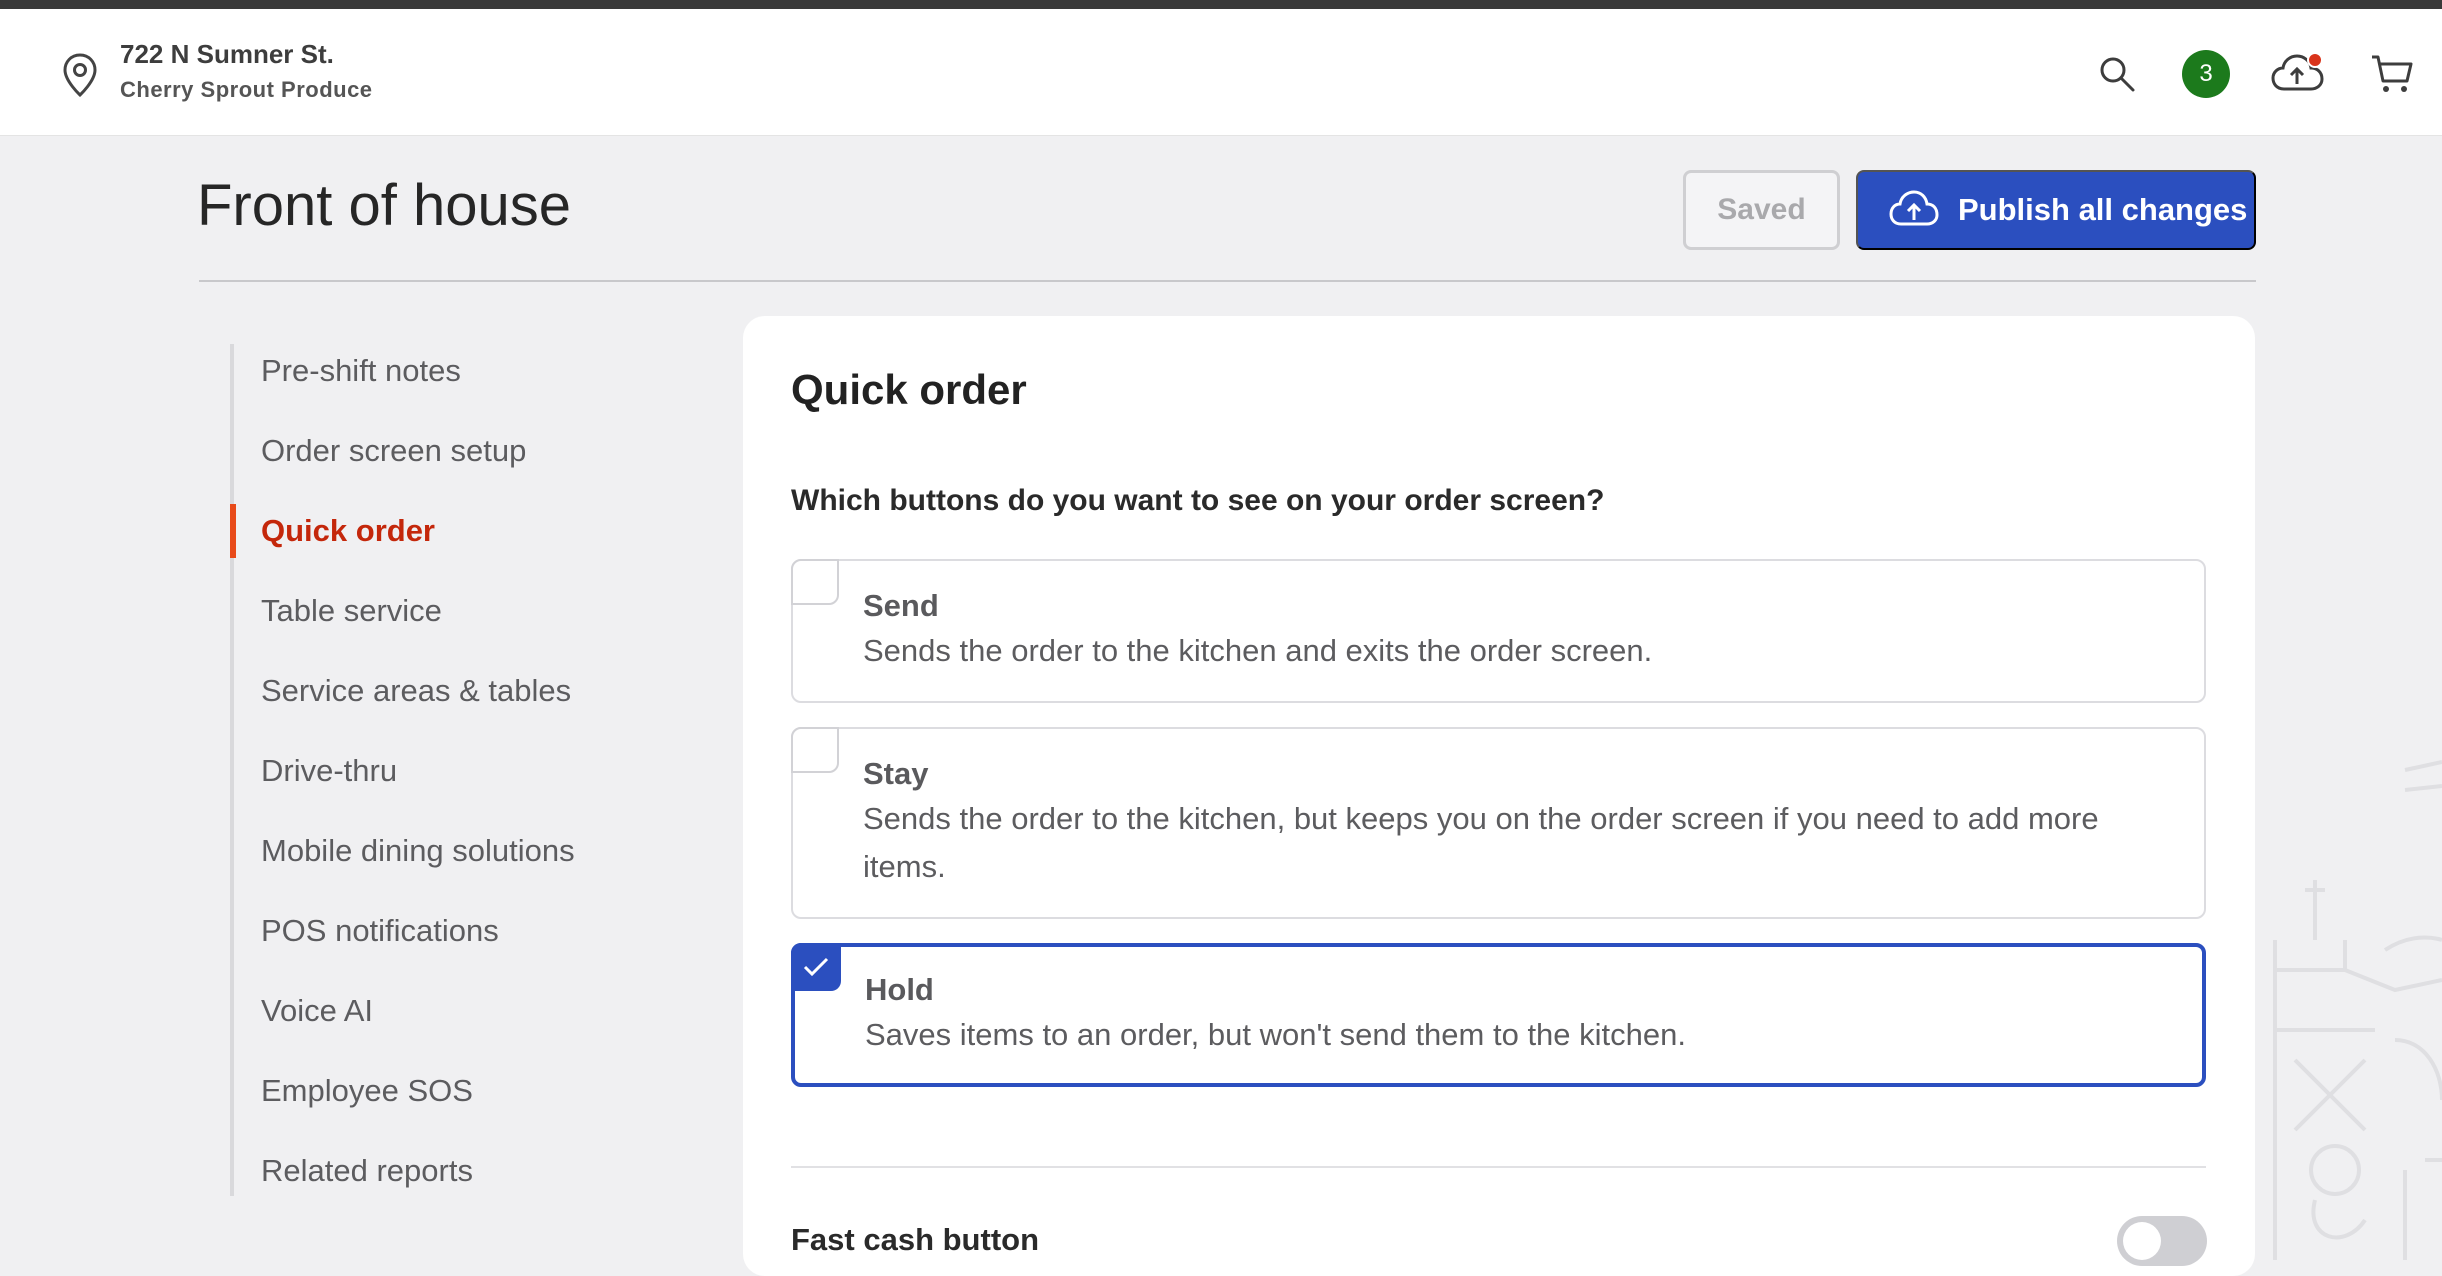 Image resolution: width=2442 pixels, height=1276 pixels. Describe the element at coordinates (896, 773) in the screenshot. I see `option-title: Stay` at that location.